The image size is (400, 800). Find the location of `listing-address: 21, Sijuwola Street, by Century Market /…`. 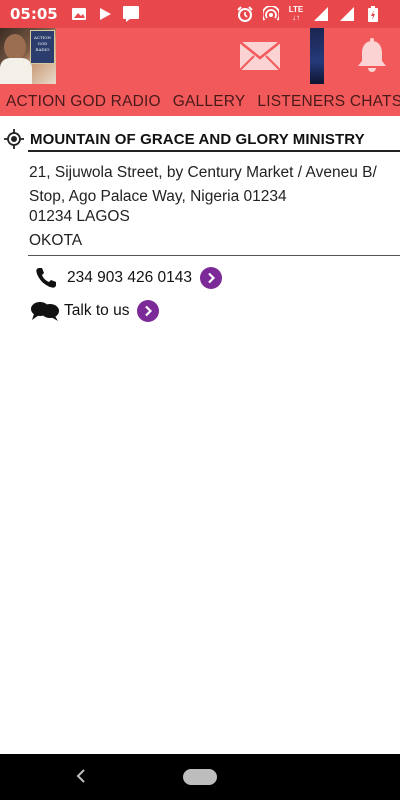

listing-address: 21, Sijuwola Street, by Century Market /… is located at coordinates (203, 184).